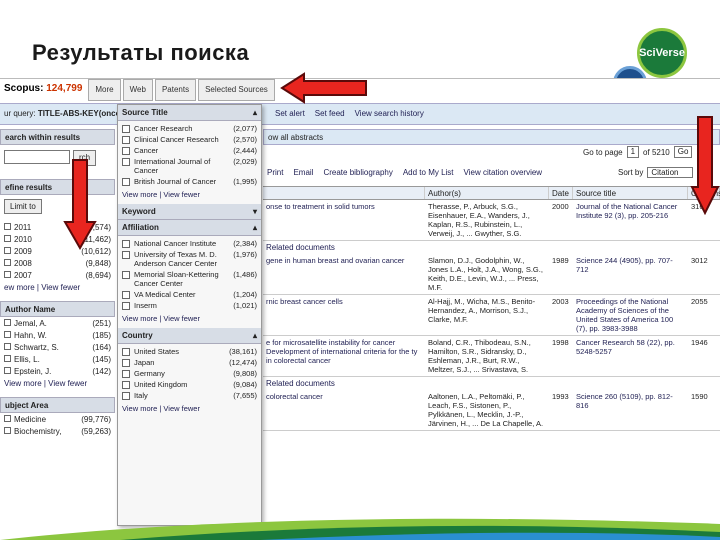 The height and width of the screenshot is (540, 720). I want to click on tab-patents: Patents, so click(175, 90).